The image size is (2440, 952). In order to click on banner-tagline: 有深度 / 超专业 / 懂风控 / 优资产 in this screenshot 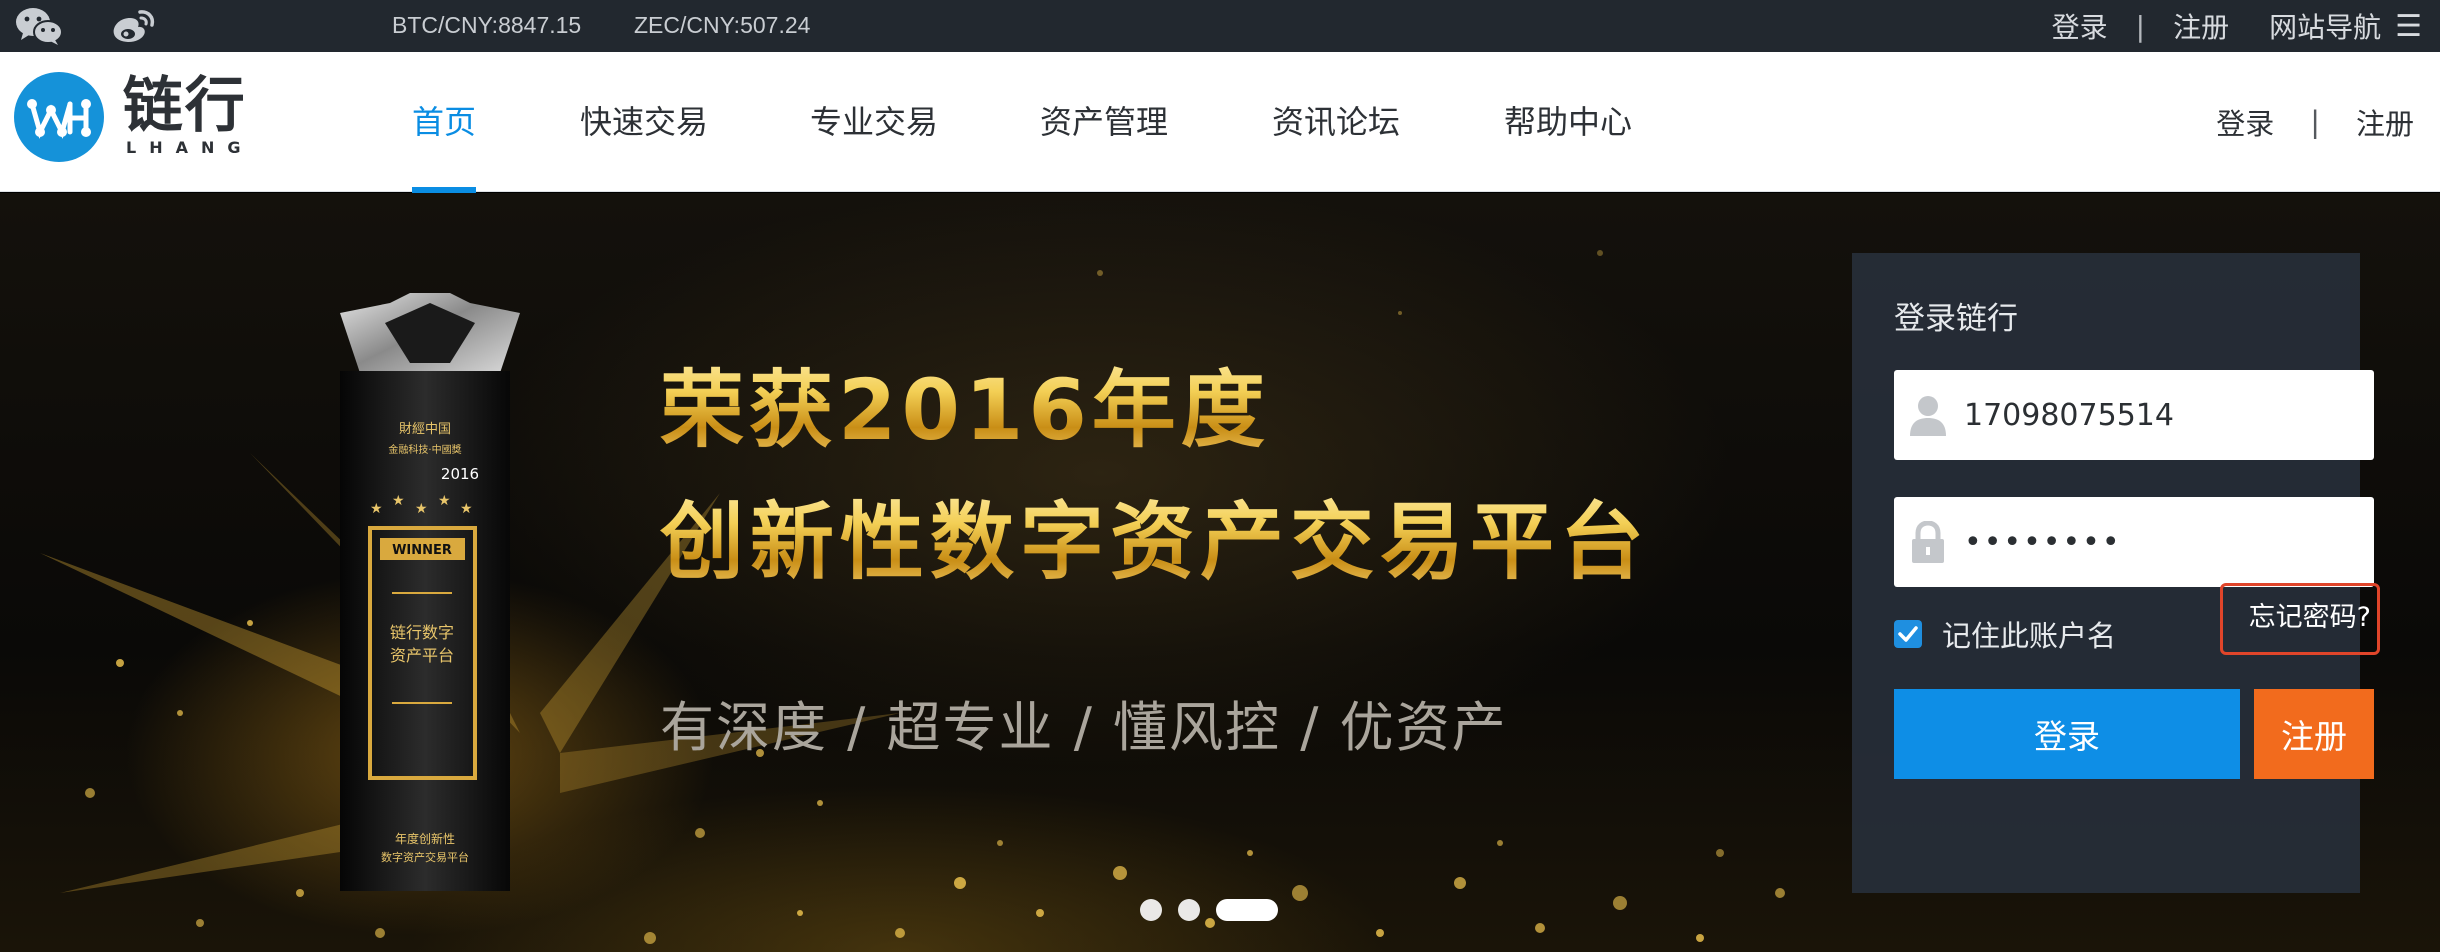, I will do `click(1084, 727)`.